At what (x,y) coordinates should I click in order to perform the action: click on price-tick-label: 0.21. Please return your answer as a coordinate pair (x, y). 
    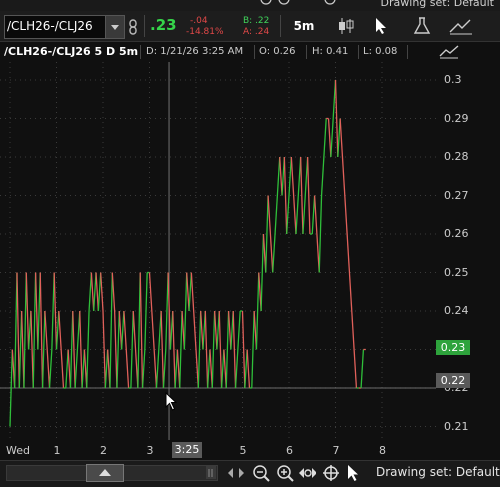
    Looking at the image, I should click on (456, 426).